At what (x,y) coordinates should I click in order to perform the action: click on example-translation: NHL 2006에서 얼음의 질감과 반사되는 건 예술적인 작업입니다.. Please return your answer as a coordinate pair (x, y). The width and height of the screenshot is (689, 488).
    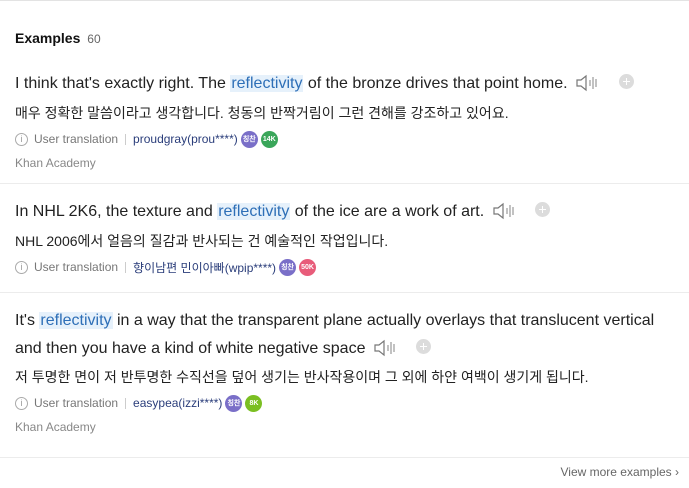
    Looking at the image, I should click on (202, 241).